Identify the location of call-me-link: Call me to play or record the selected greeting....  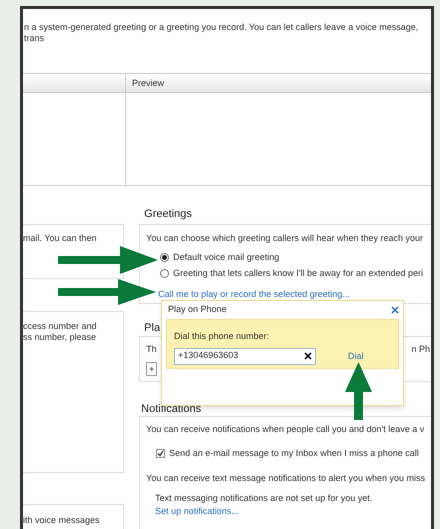
(254, 295).